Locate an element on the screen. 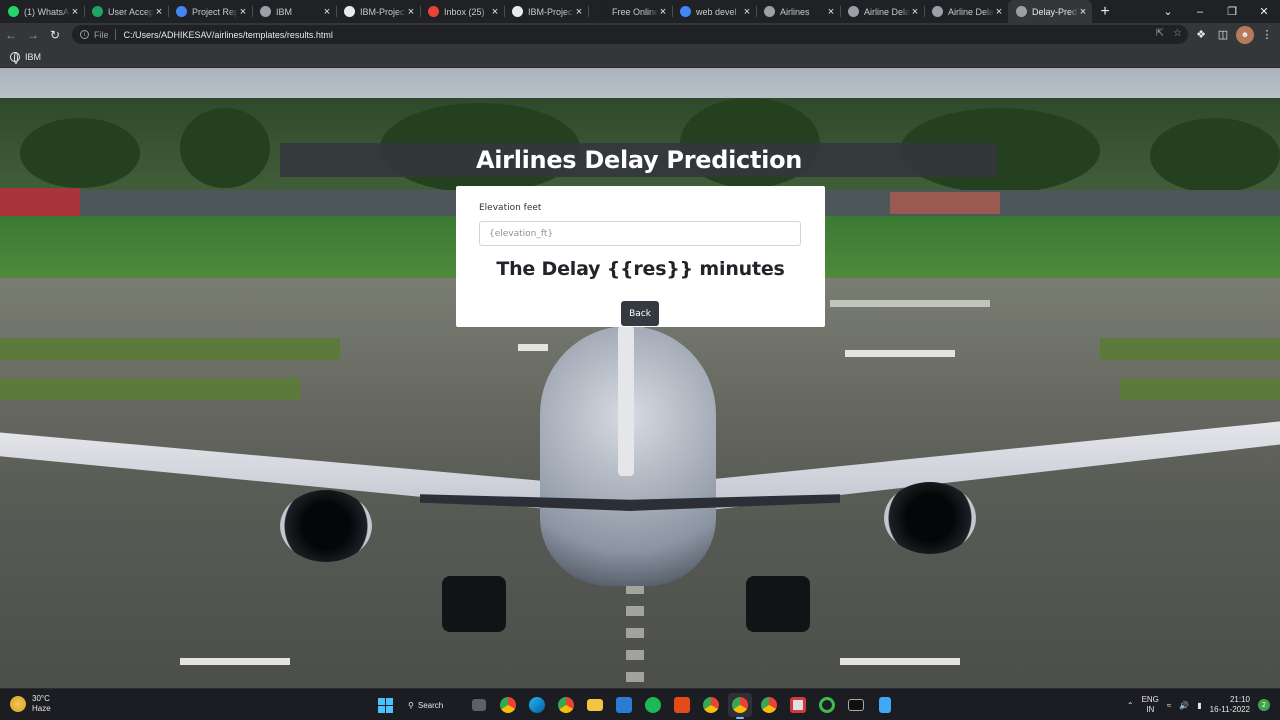 This screenshot has width=1280, height=720. terminal-icon is located at coordinates (856, 705).